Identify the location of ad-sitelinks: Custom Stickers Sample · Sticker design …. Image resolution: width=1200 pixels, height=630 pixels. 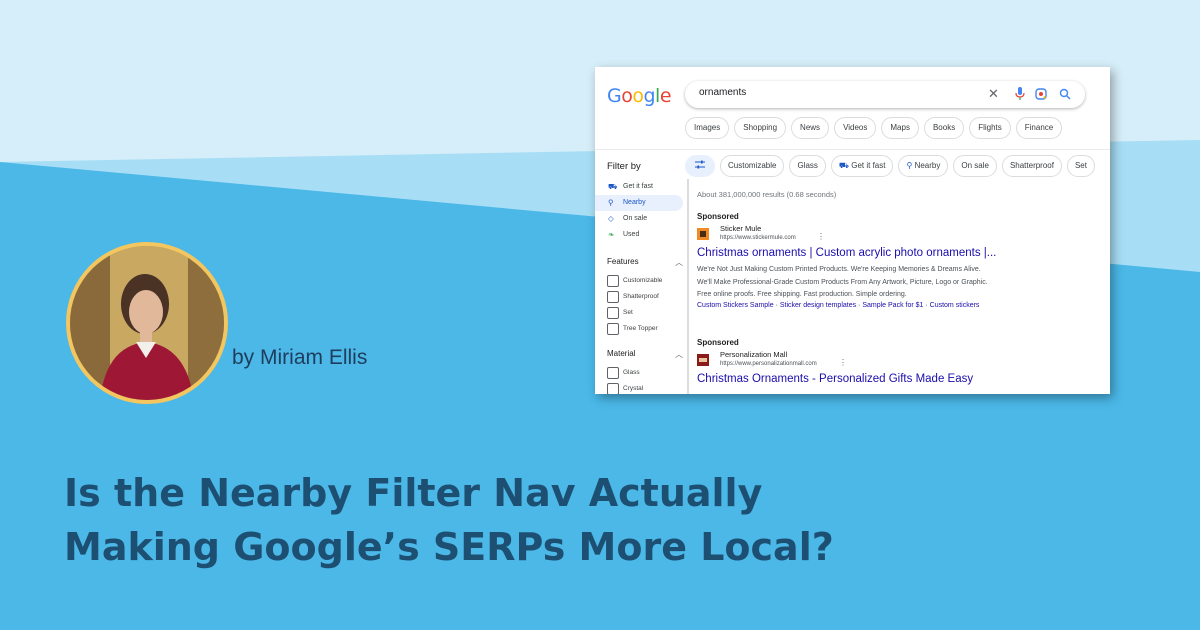
(838, 305).